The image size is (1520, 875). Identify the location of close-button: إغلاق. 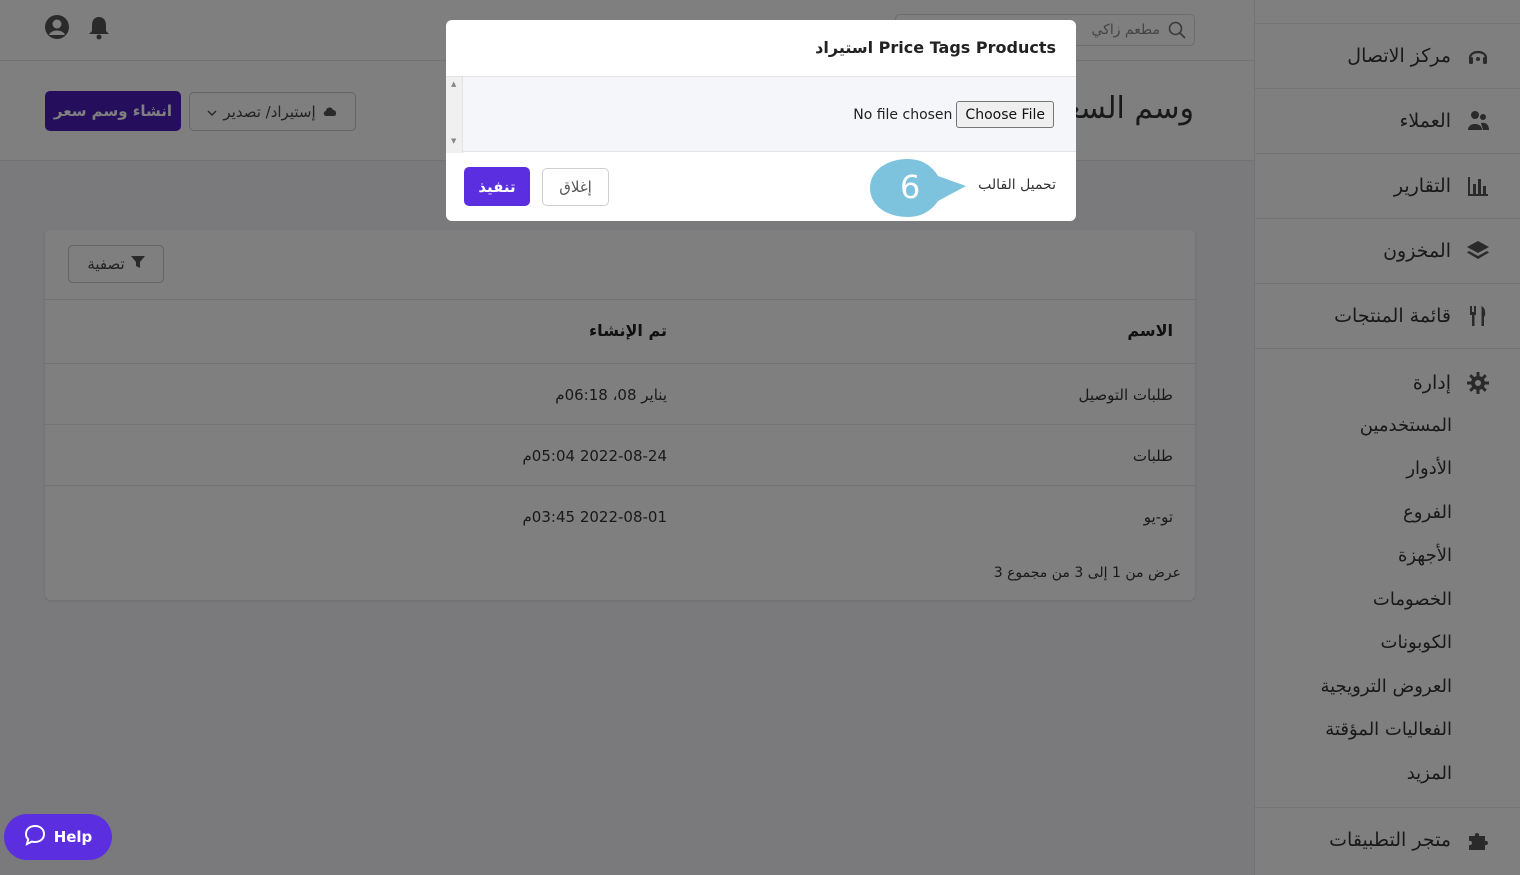
(575, 187).